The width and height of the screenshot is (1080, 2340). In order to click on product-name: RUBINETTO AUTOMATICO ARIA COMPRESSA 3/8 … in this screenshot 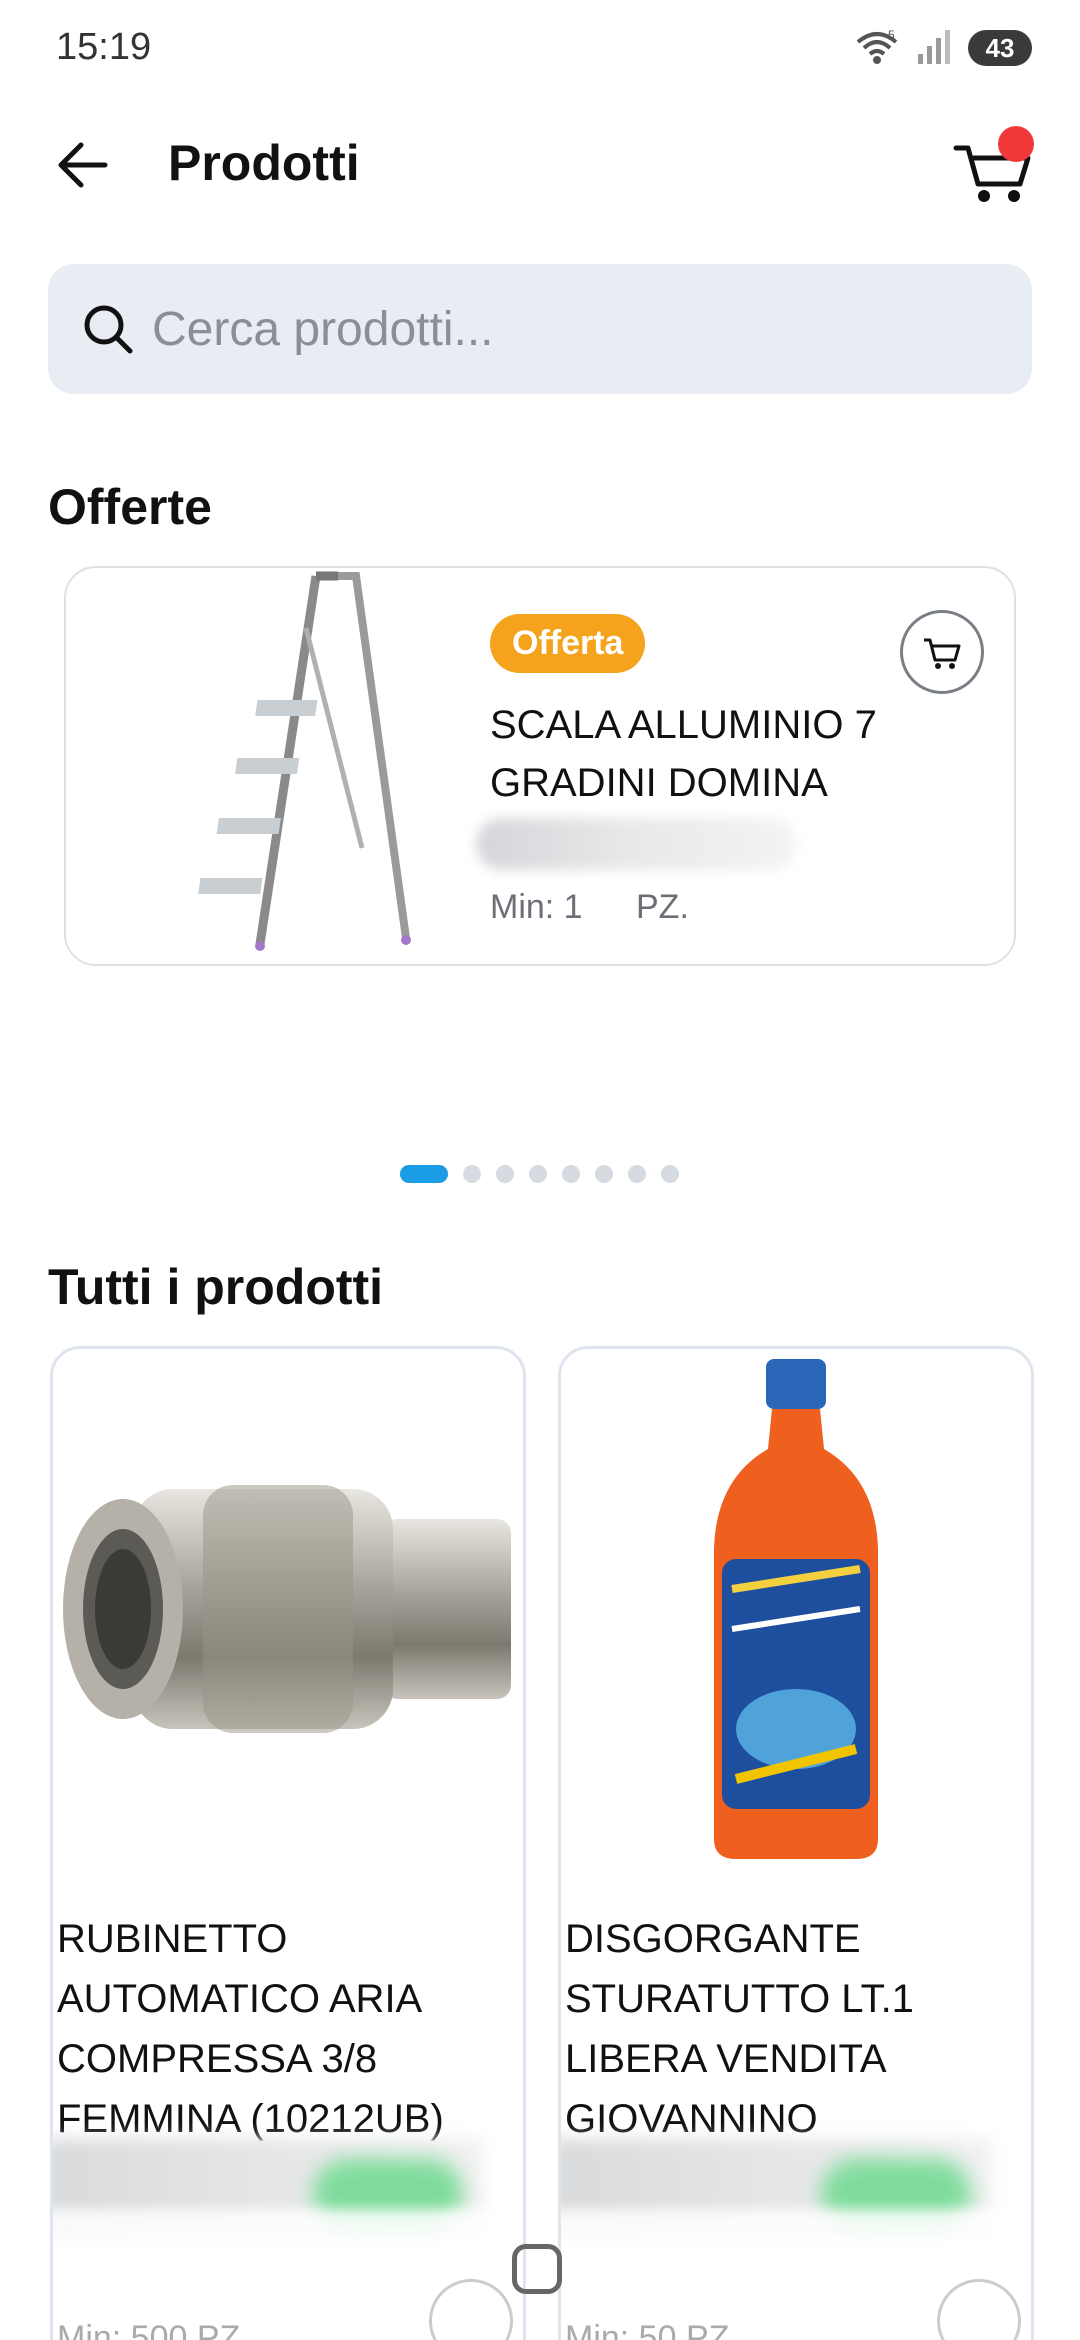, I will do `click(250, 2029)`.